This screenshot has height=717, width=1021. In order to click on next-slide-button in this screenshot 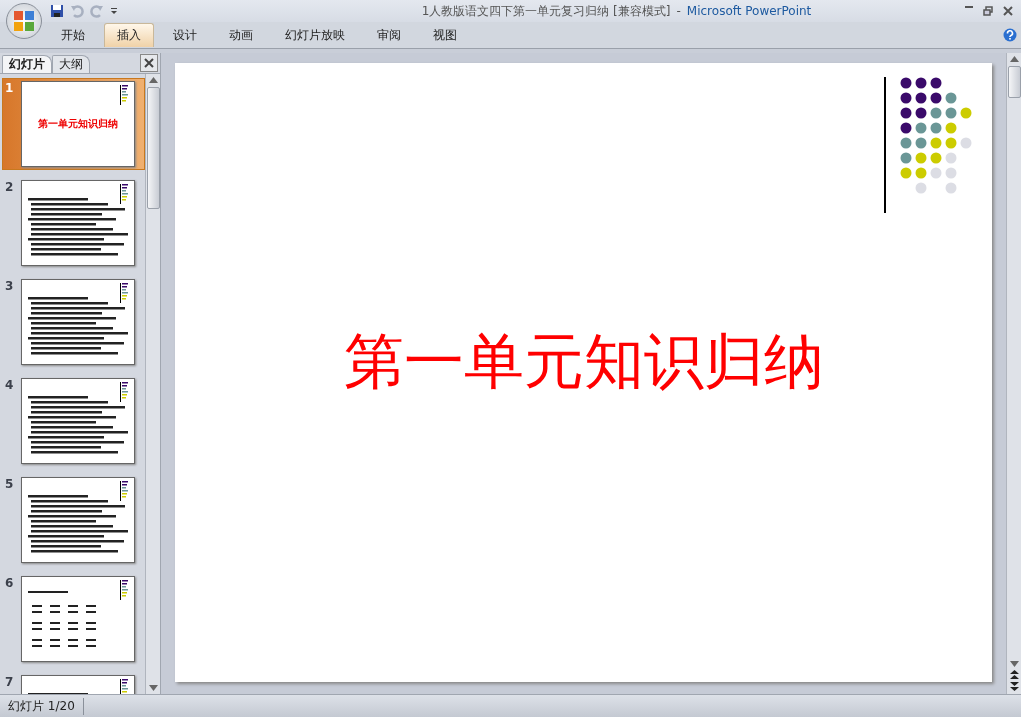, I will do `click(1014, 686)`.